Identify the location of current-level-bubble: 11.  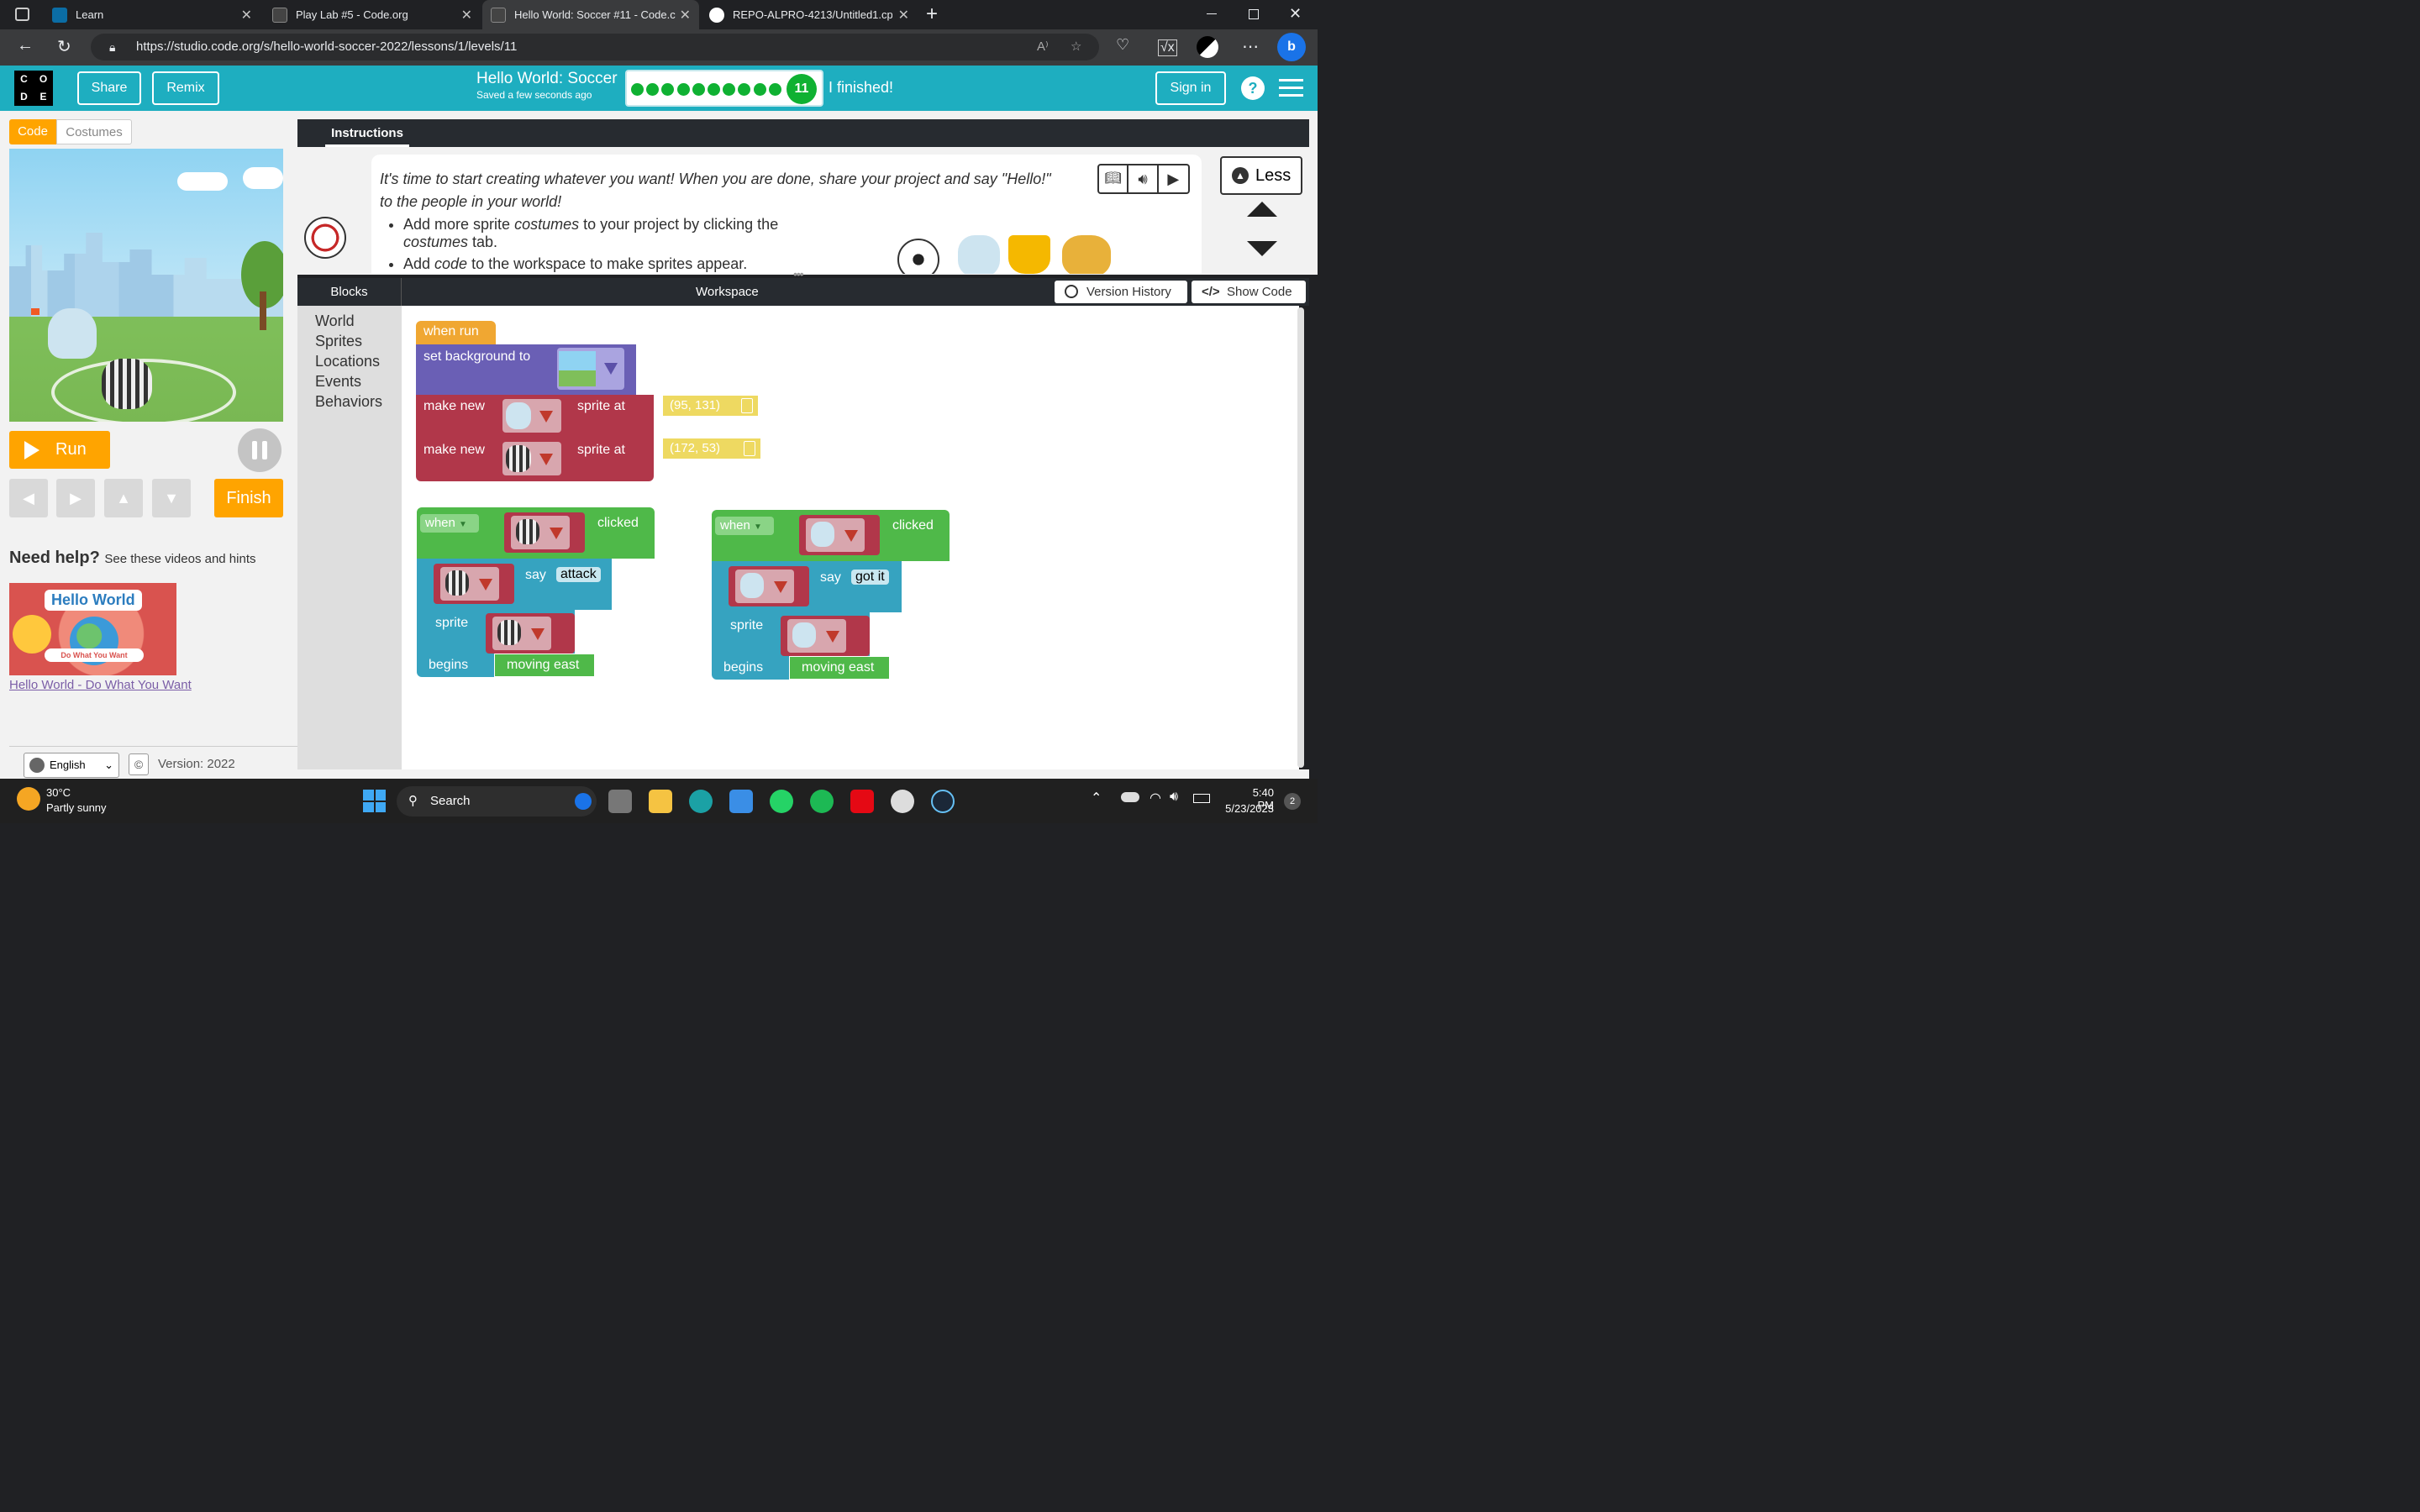
(801, 89).